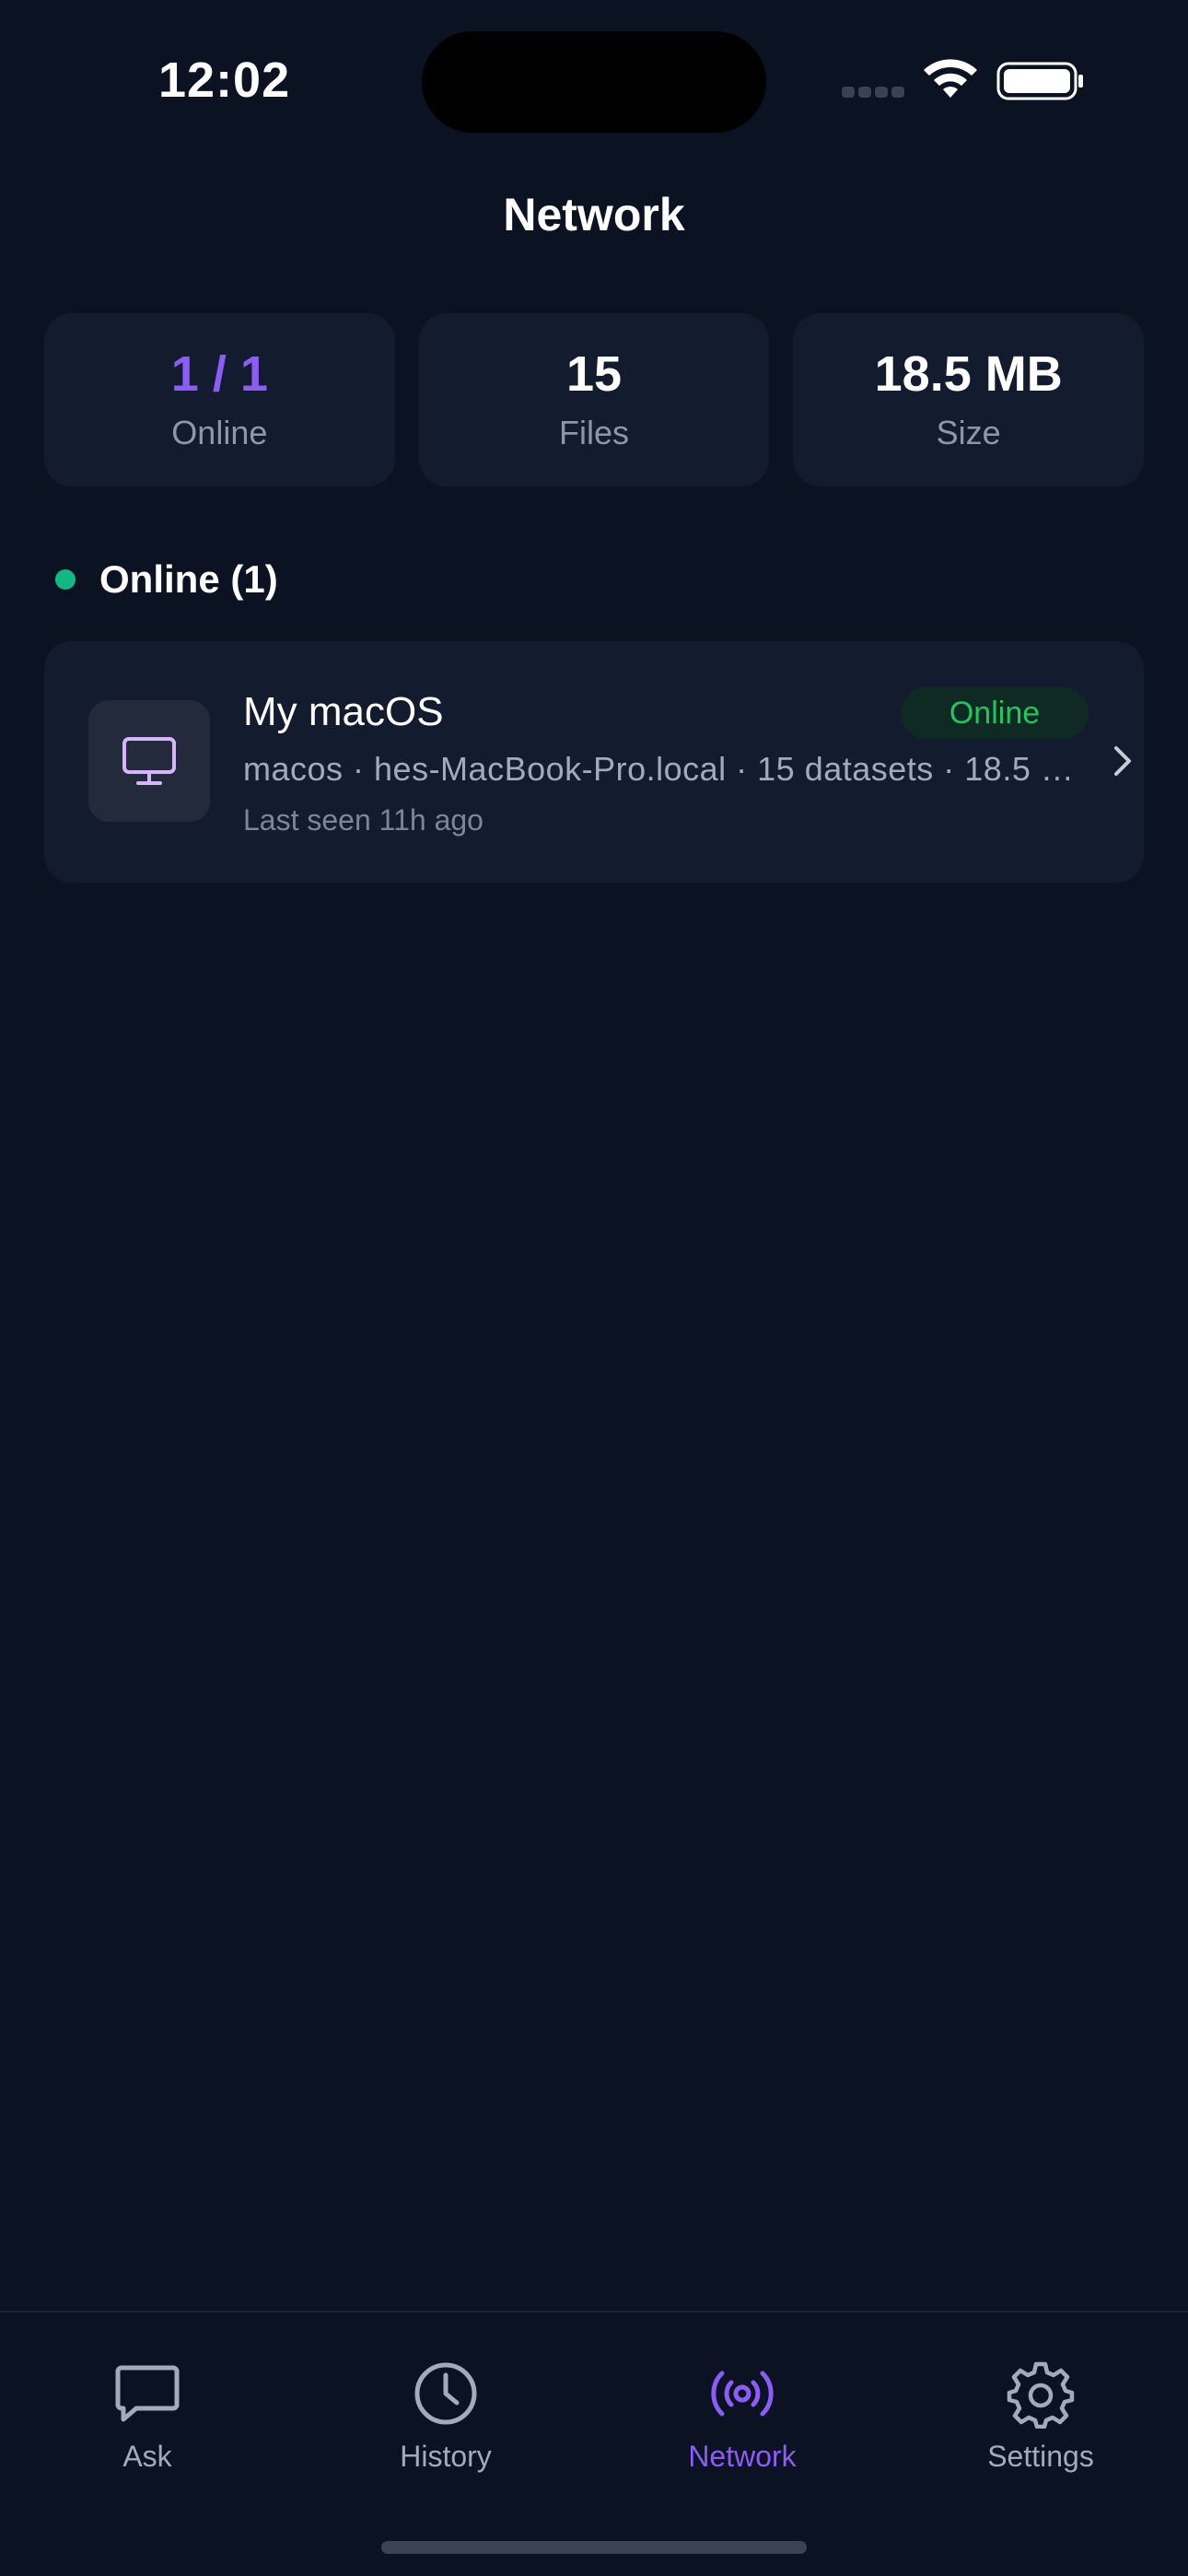 The height and width of the screenshot is (2576, 1188). I want to click on stat-value: 15, so click(594, 374).